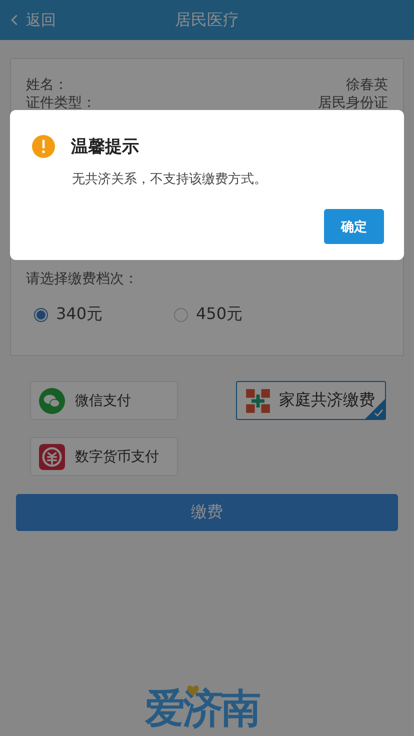 The width and height of the screenshot is (414, 736). I want to click on payment-option: 微信支付, so click(104, 400).